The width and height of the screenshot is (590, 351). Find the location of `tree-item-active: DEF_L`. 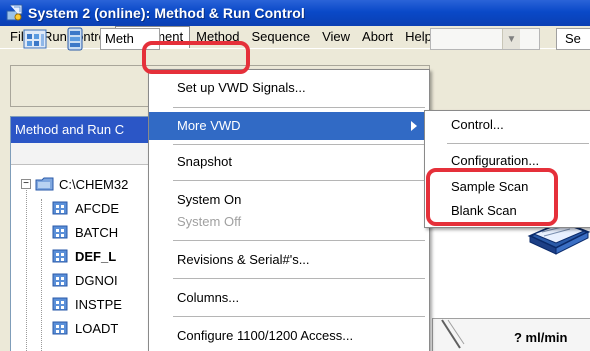

tree-item-active: DEF_L is located at coordinates (83, 256).